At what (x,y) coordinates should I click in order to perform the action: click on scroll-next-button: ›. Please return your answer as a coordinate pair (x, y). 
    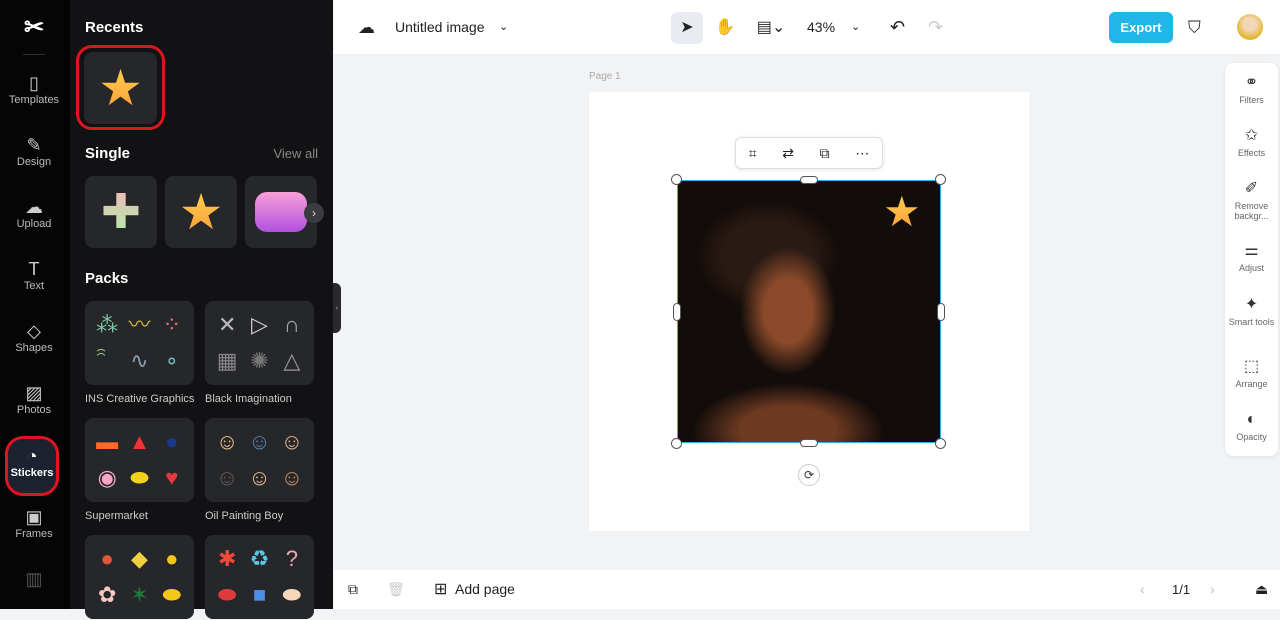
    Looking at the image, I should click on (314, 213).